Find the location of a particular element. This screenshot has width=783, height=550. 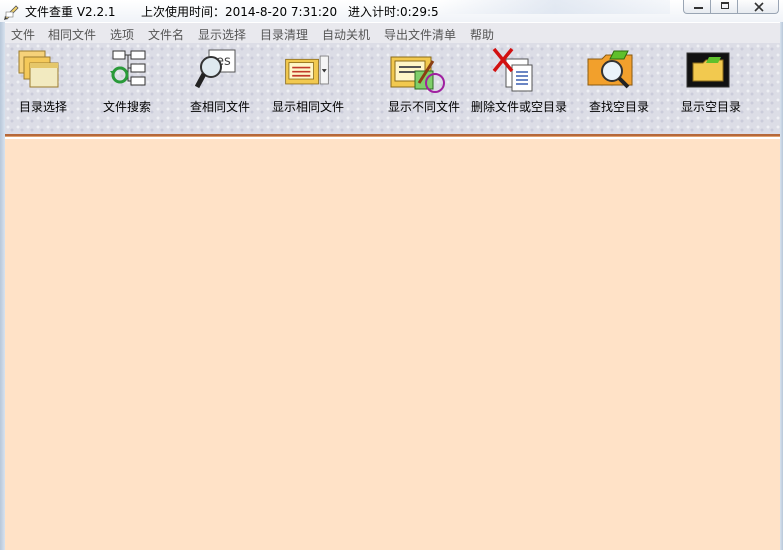

toolbar-label: 目录选择 is located at coordinates (43, 107).